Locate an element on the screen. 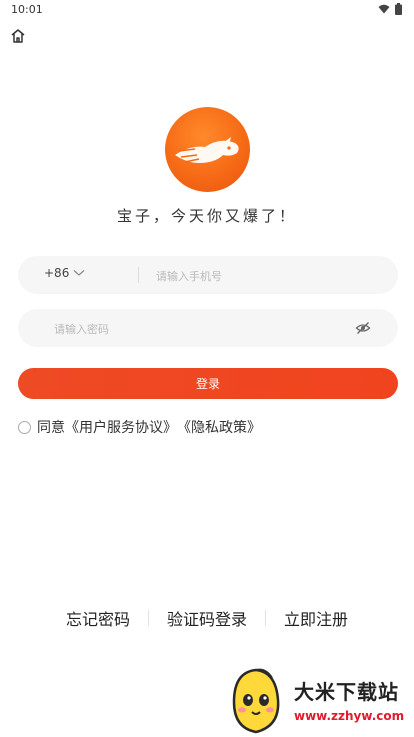 The width and height of the screenshot is (414, 737). watermark-title: 大米下载站 is located at coordinates (346, 692).